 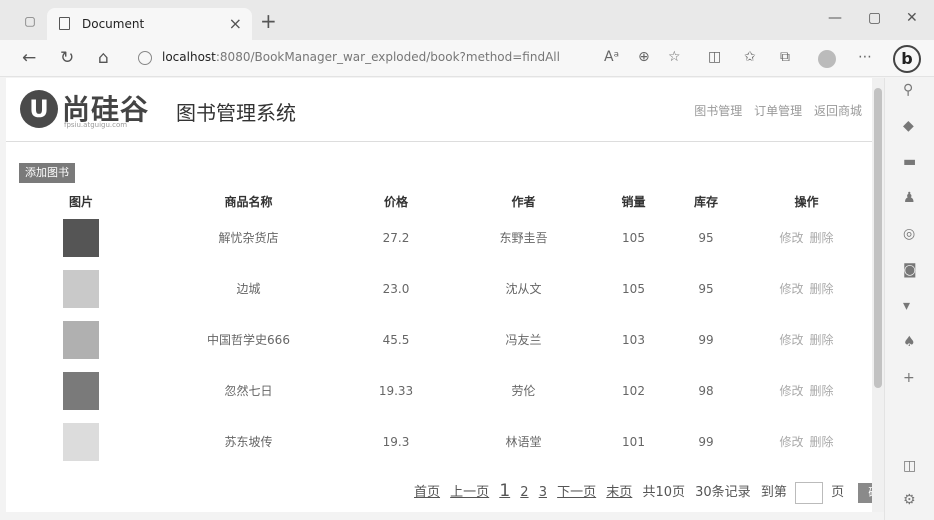 What do you see at coordinates (778, 111) in the screenshot?
I see `nav-order-manage: 订单管理` at bounding box center [778, 111].